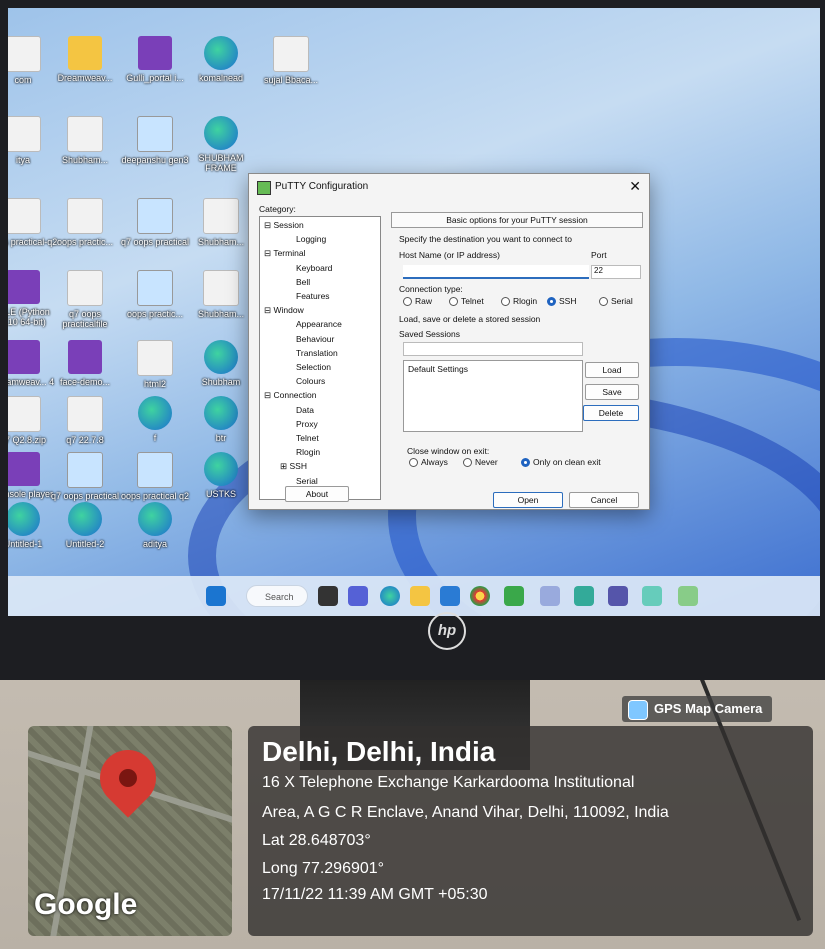  I want to click on taskbar: Search, so click(414, 596).